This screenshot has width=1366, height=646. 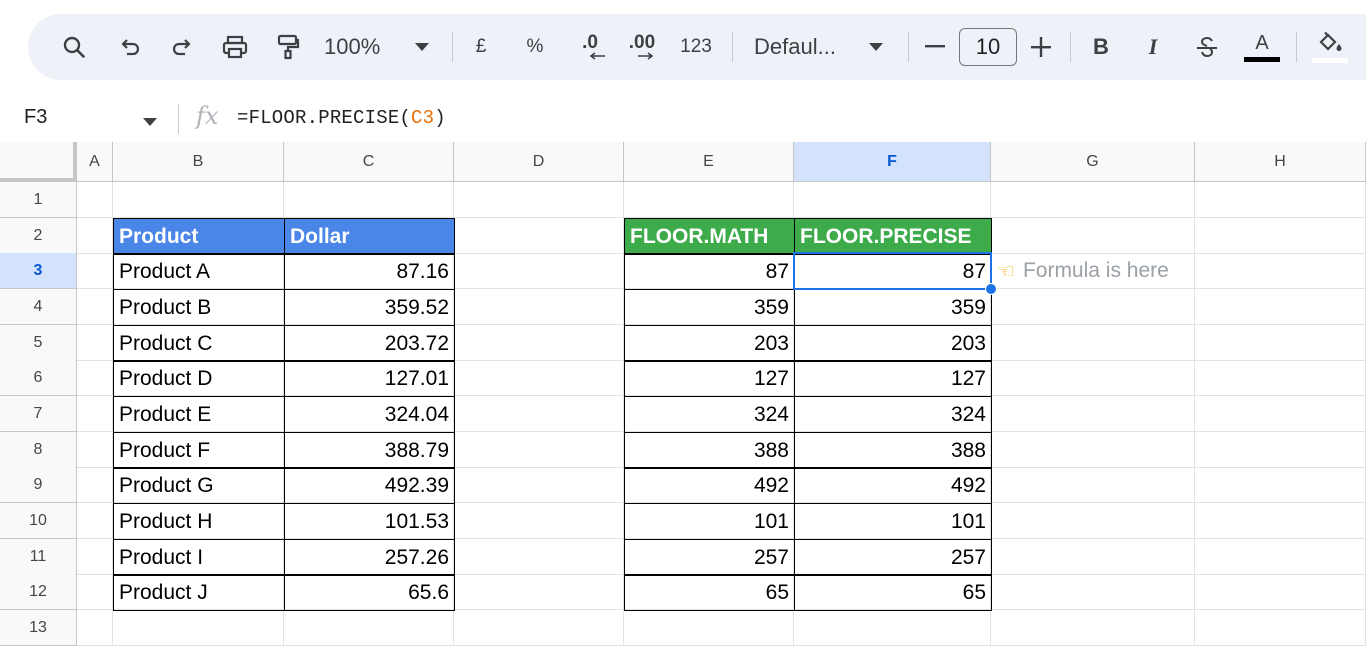 I want to click on row-header-9: 9, so click(x=38, y=485).